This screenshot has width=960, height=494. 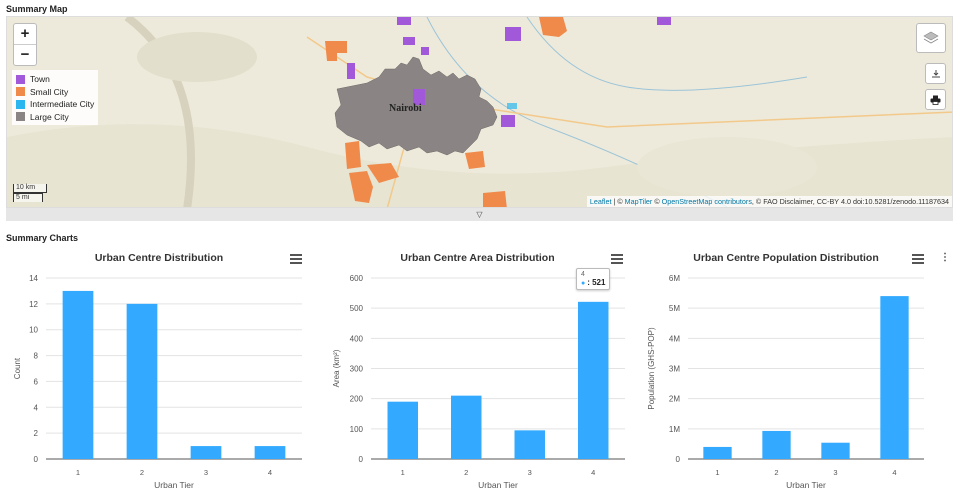 What do you see at coordinates (62, 104) in the screenshot?
I see `legend-label: Intermediate City` at bounding box center [62, 104].